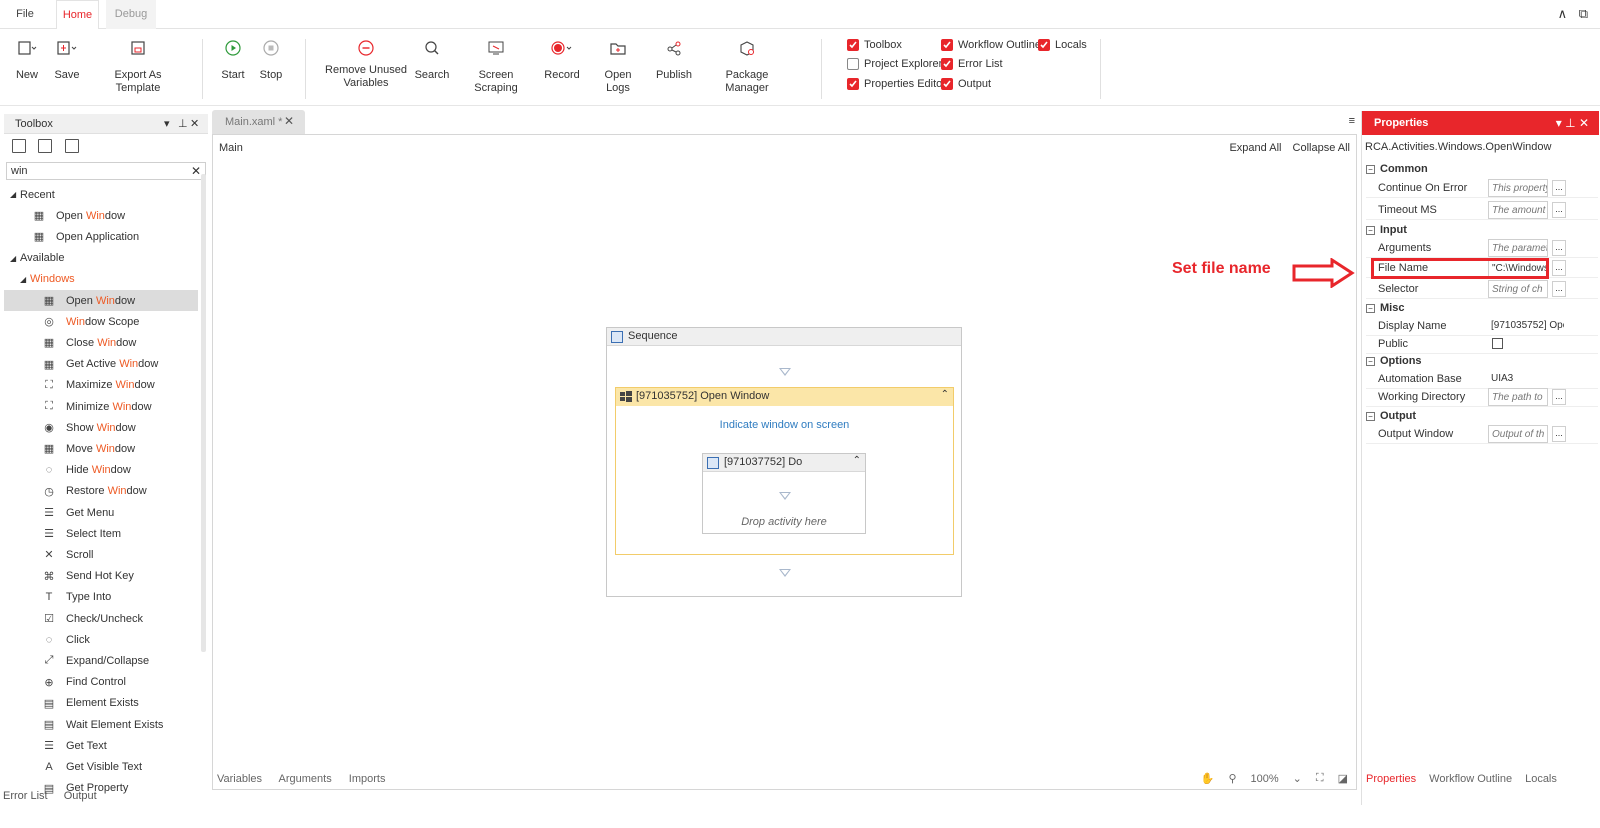  I want to click on list-item: ▦ Move Window, so click(101, 448).